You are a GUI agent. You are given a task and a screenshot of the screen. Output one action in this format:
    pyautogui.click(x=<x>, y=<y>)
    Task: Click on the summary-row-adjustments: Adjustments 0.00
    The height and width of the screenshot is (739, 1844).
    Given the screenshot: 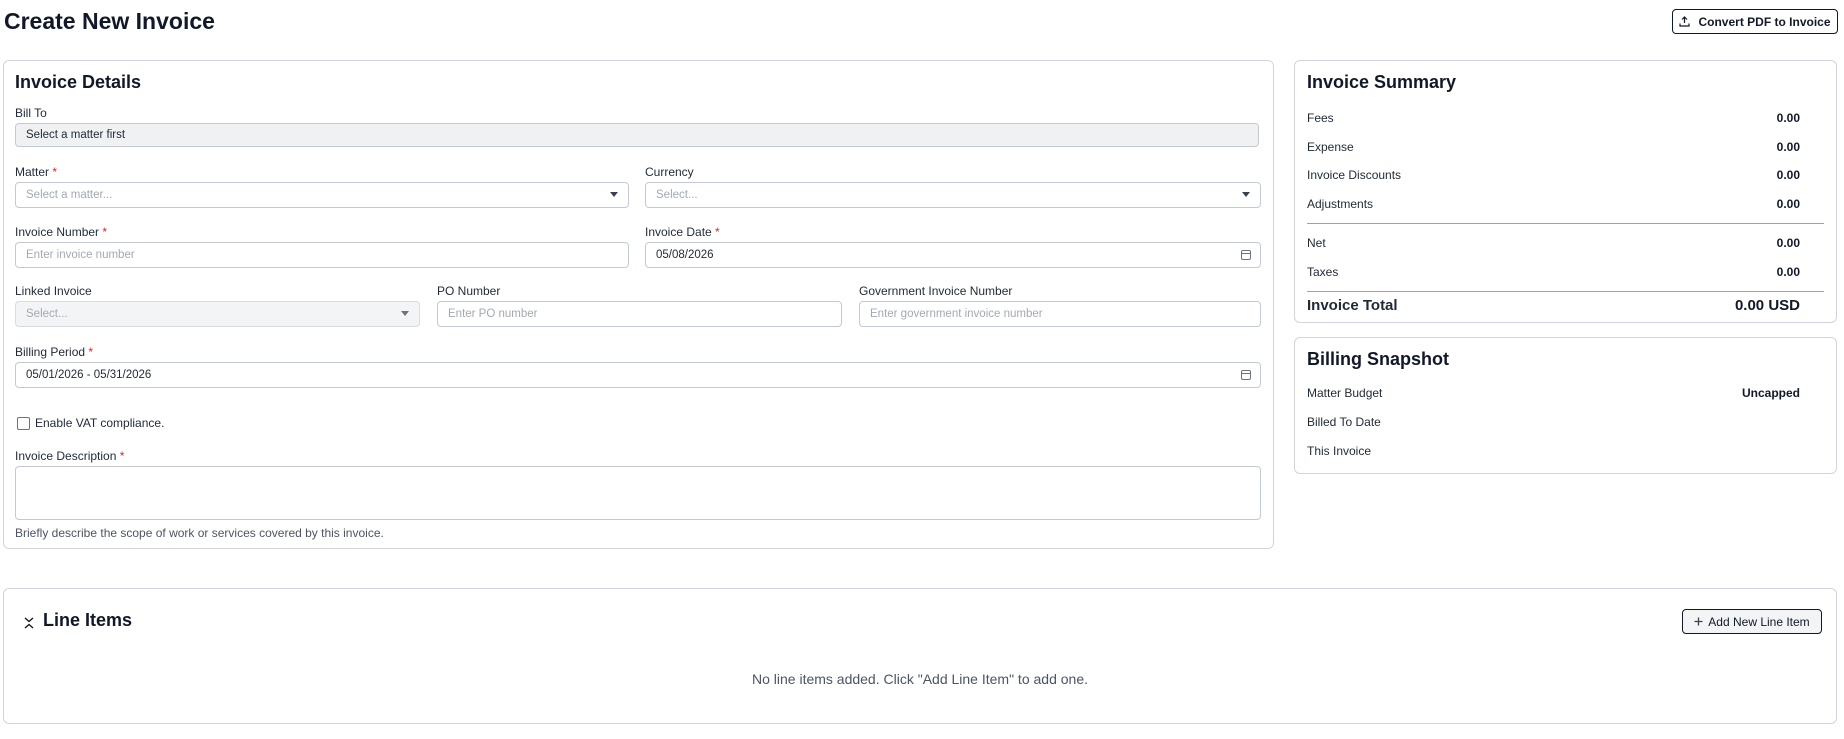 What is the action you would take?
    pyautogui.click(x=1553, y=204)
    